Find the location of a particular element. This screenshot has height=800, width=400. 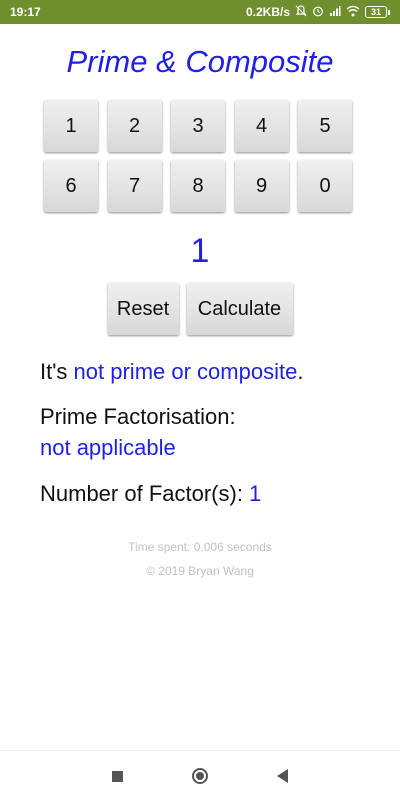

navigation-bar is located at coordinates (200, 775).